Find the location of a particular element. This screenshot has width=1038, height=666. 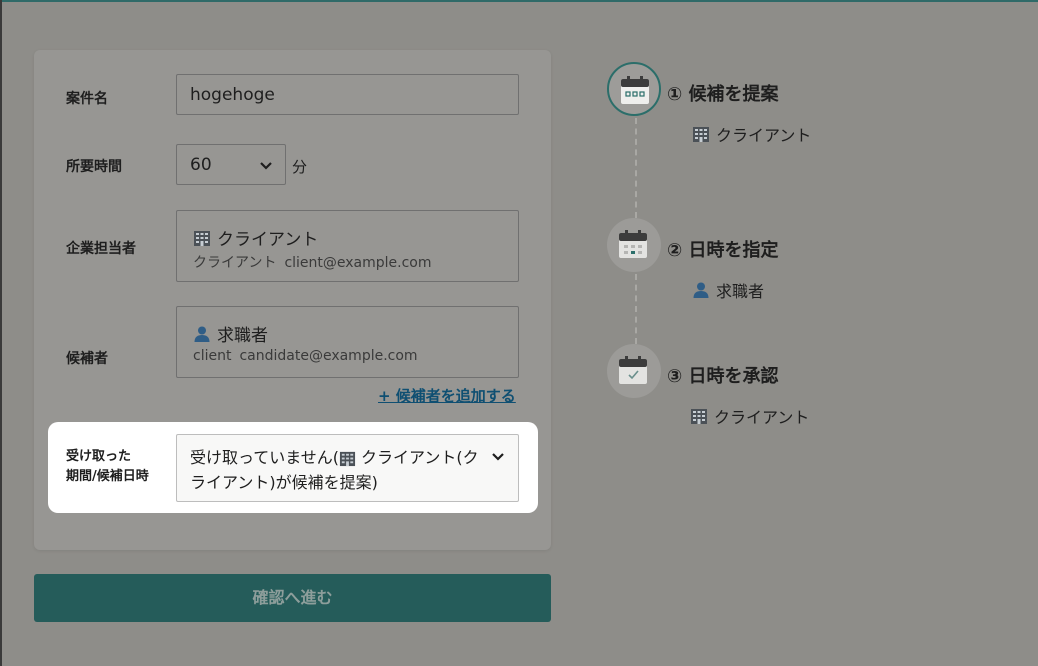

candidate-name-row: 求職者 is located at coordinates (230, 333).